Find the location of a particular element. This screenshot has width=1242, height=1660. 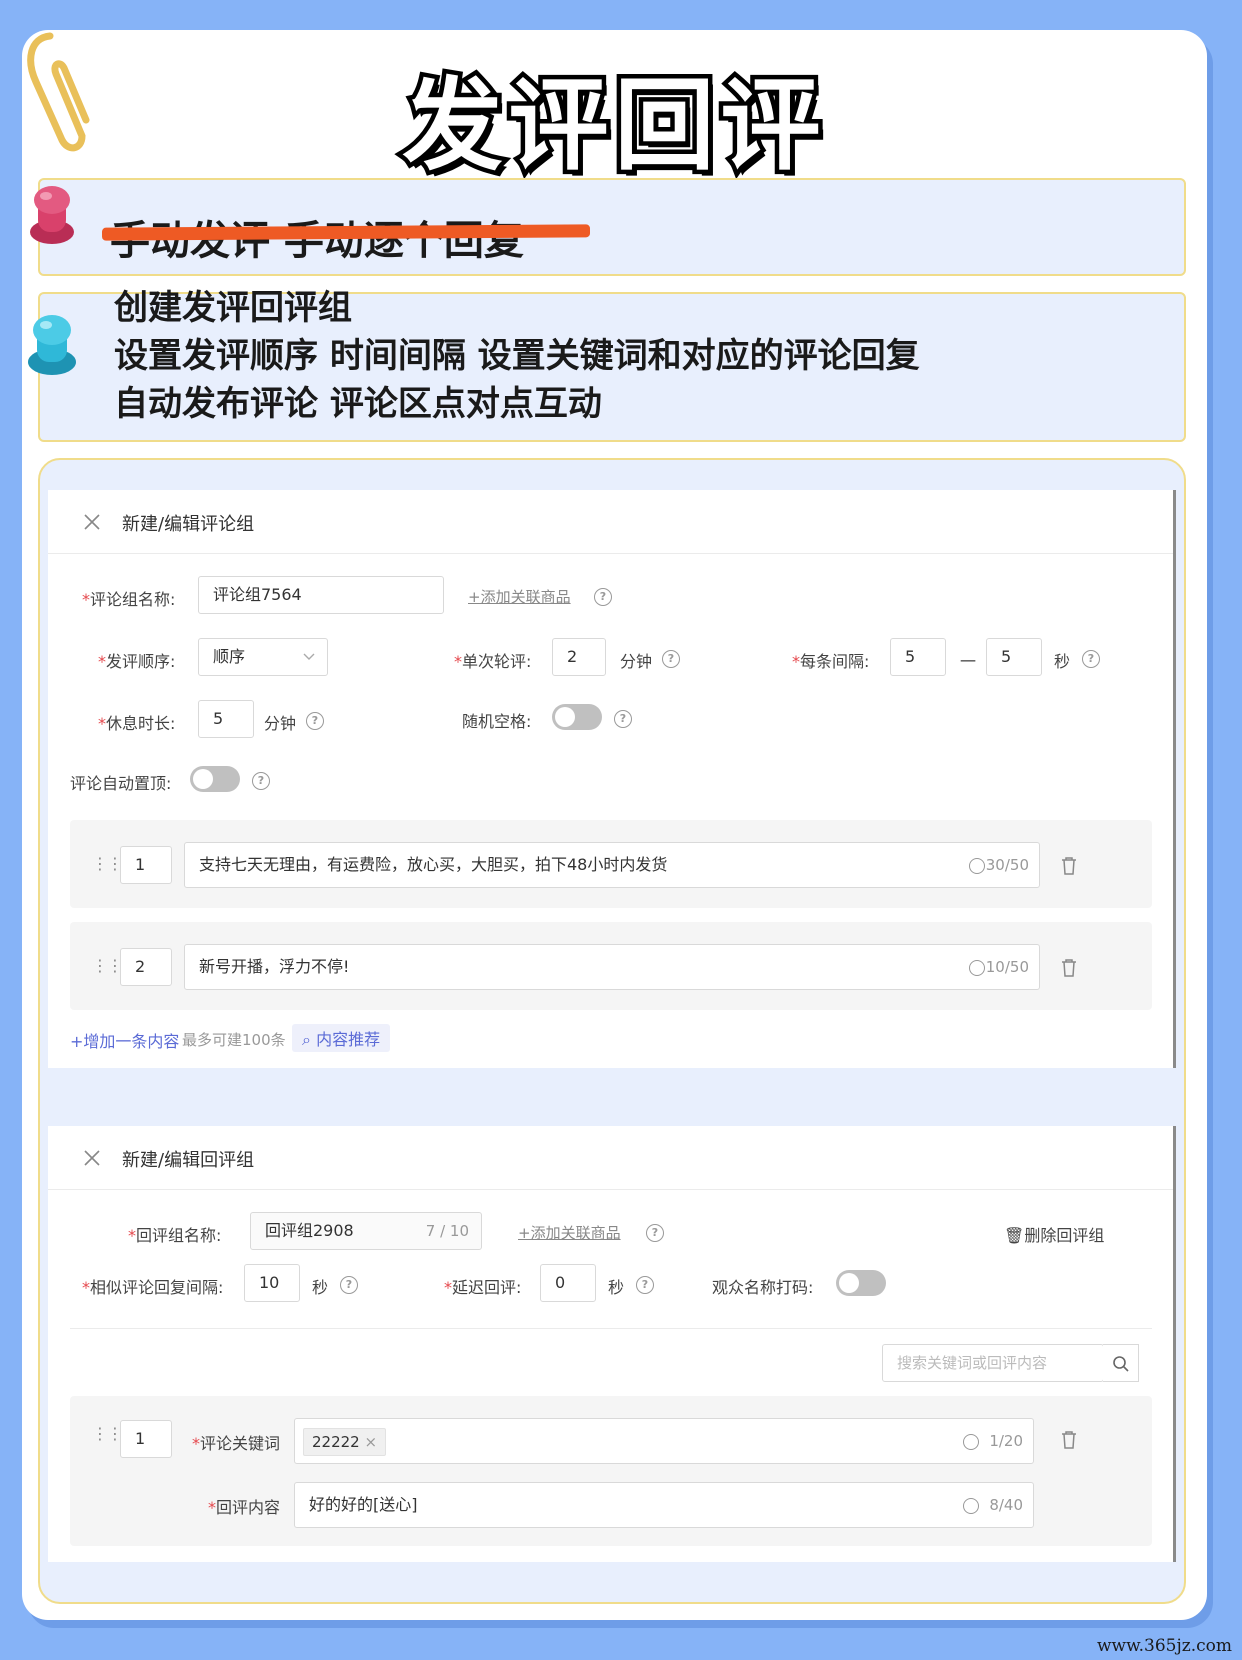

char-counter: 10/50 is located at coordinates (1007, 967).